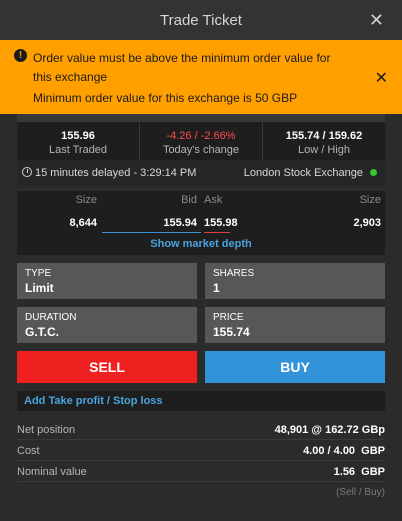  What do you see at coordinates (329, 429) in the screenshot?
I see `net-position-value: 48,901 @ 162.72 GBp` at bounding box center [329, 429].